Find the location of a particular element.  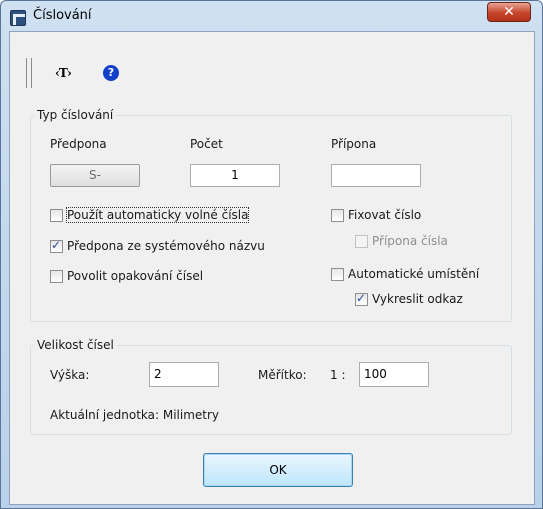

count-label: Počet is located at coordinates (206, 144).